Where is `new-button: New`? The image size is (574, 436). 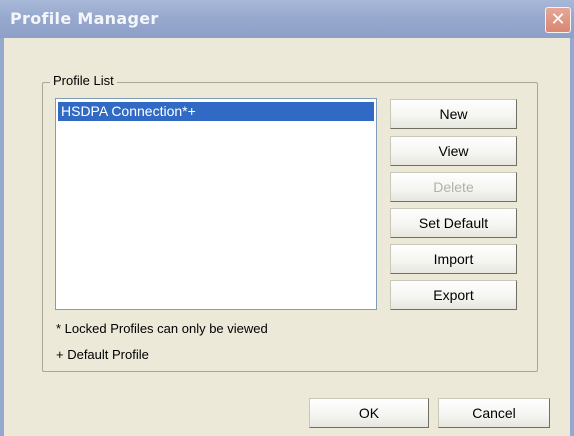 new-button: New is located at coordinates (453, 114).